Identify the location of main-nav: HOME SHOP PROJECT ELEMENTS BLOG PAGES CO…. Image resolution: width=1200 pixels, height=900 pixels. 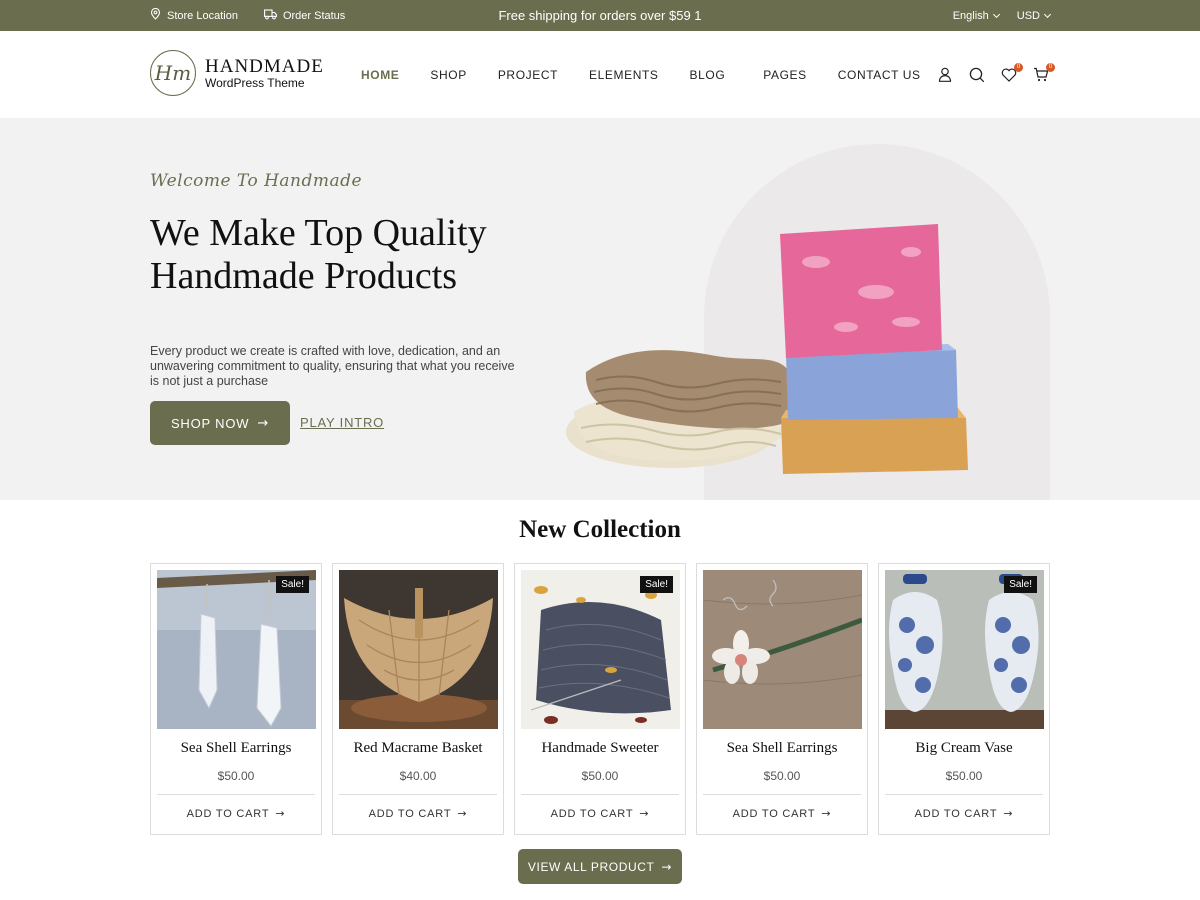
(656, 74).